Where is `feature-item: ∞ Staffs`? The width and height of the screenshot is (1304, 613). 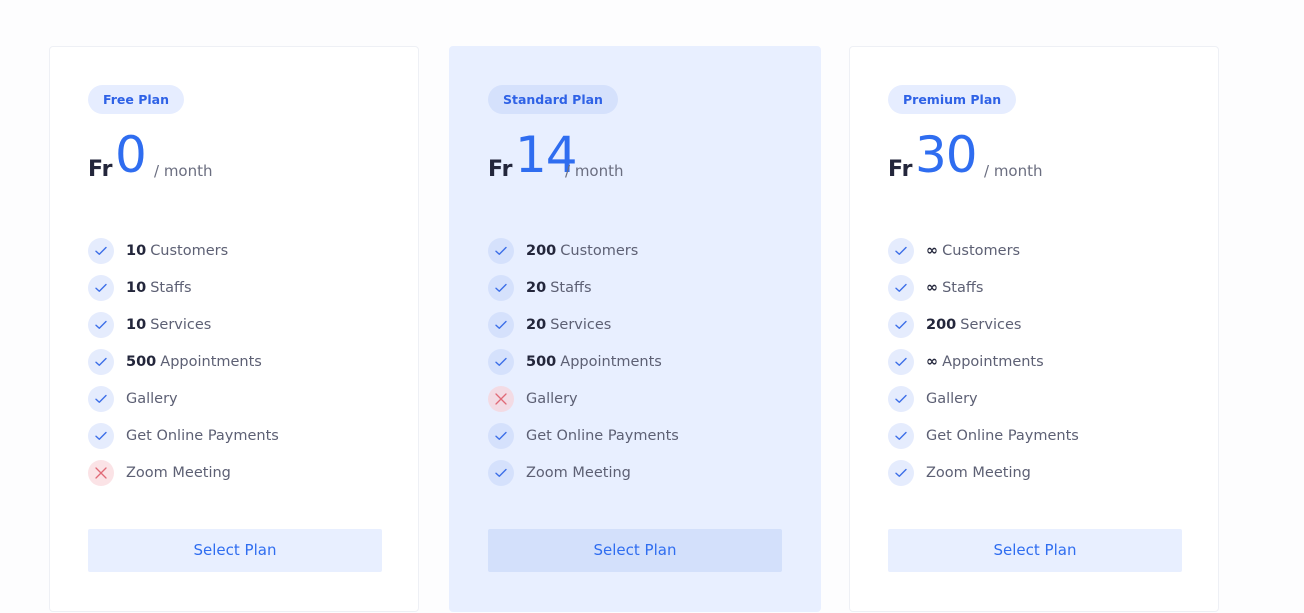
feature-item: ∞ Staffs is located at coordinates (983, 287).